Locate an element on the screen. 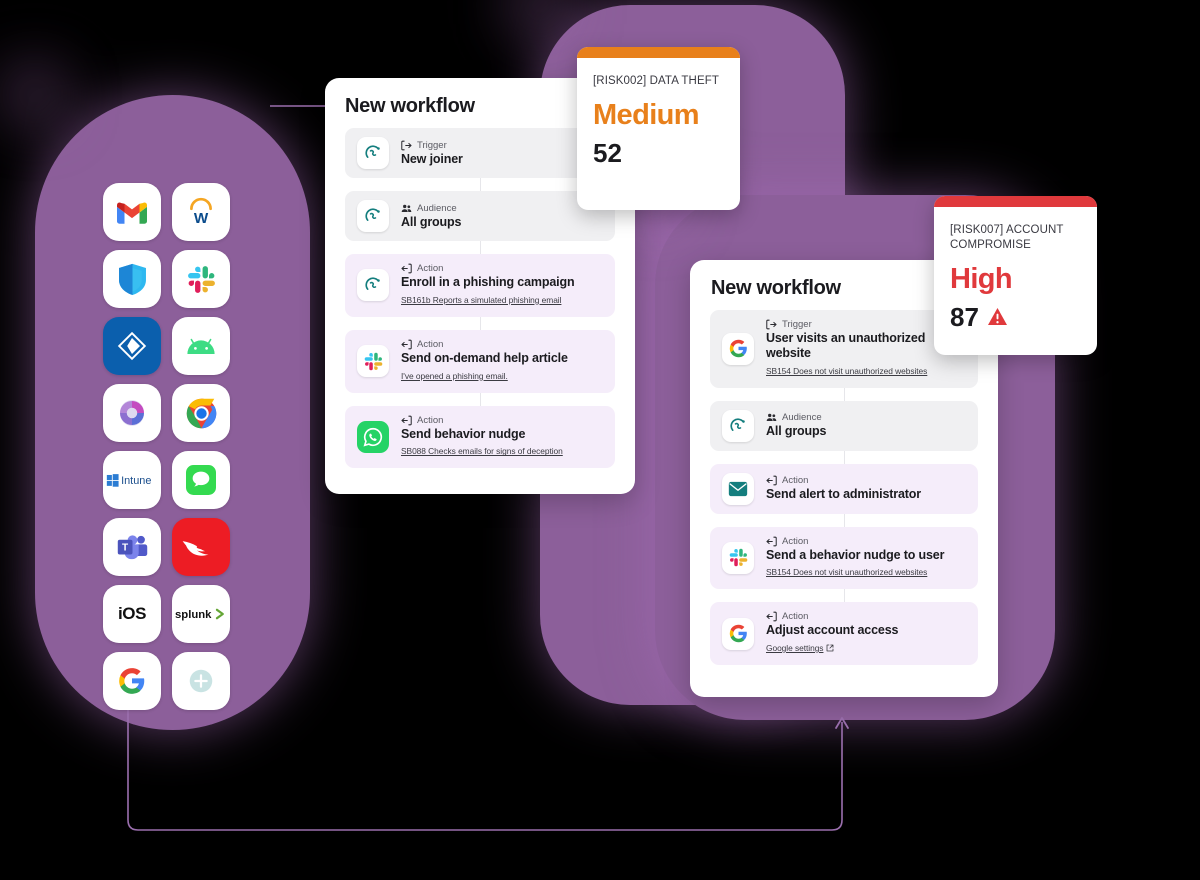 The height and width of the screenshot is (880, 1200). app-tile-active-directory is located at coordinates (132, 346).